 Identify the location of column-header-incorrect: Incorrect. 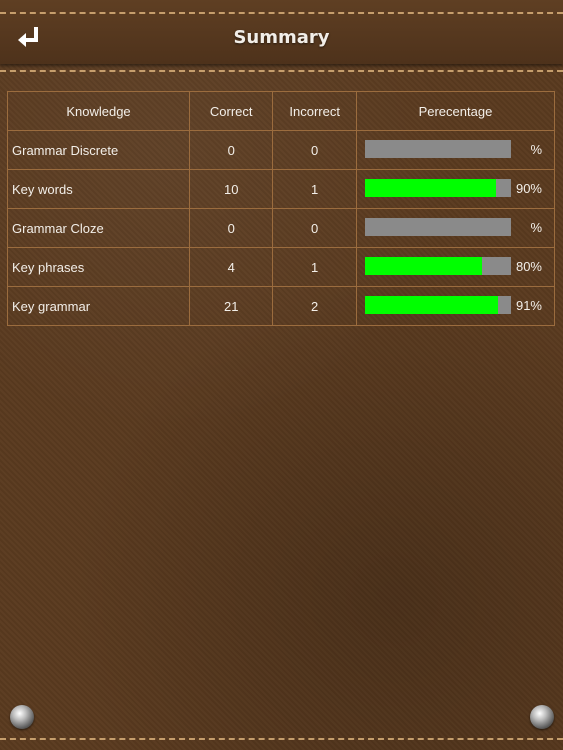
(314, 111).